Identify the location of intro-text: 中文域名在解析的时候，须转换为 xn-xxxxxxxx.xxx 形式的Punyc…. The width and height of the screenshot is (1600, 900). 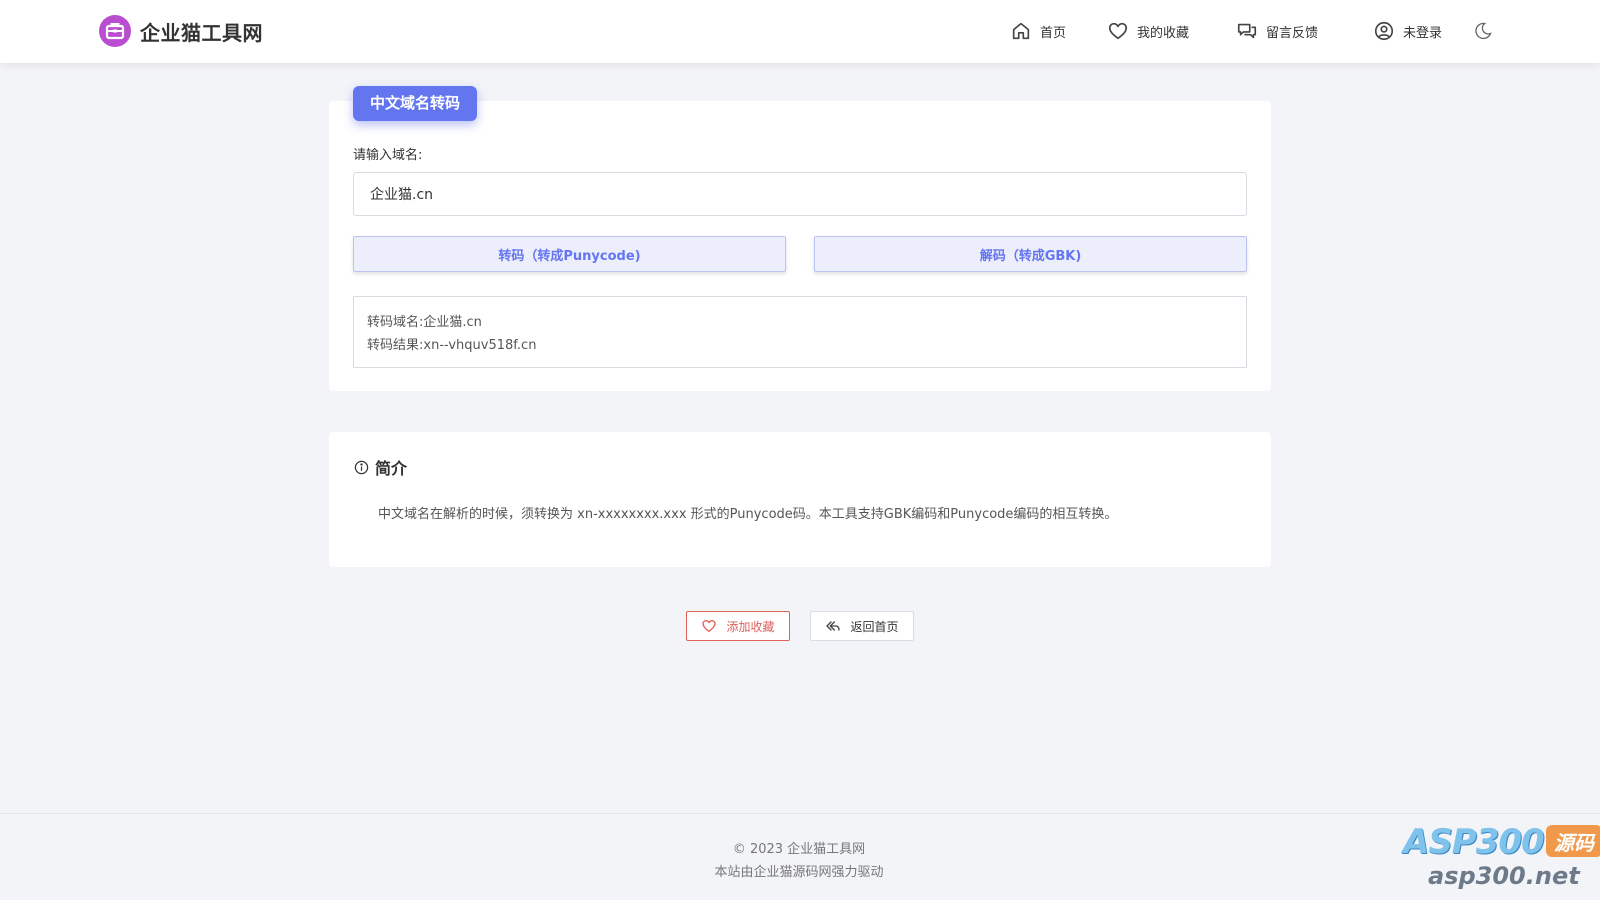
(748, 514).